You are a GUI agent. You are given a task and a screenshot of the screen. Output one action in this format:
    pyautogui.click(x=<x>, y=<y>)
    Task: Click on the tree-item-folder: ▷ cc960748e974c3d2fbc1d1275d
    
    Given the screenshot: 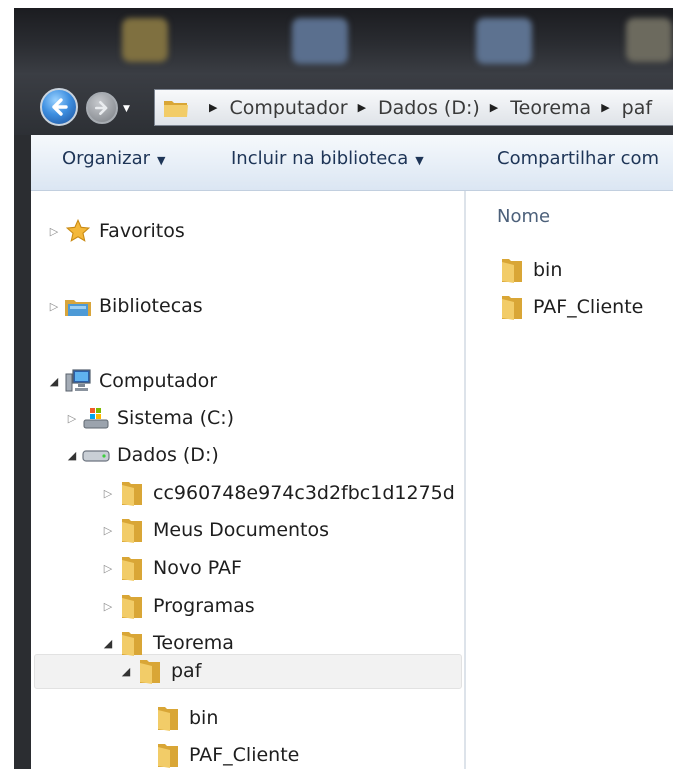 What is the action you would take?
    pyautogui.click(x=277, y=493)
    